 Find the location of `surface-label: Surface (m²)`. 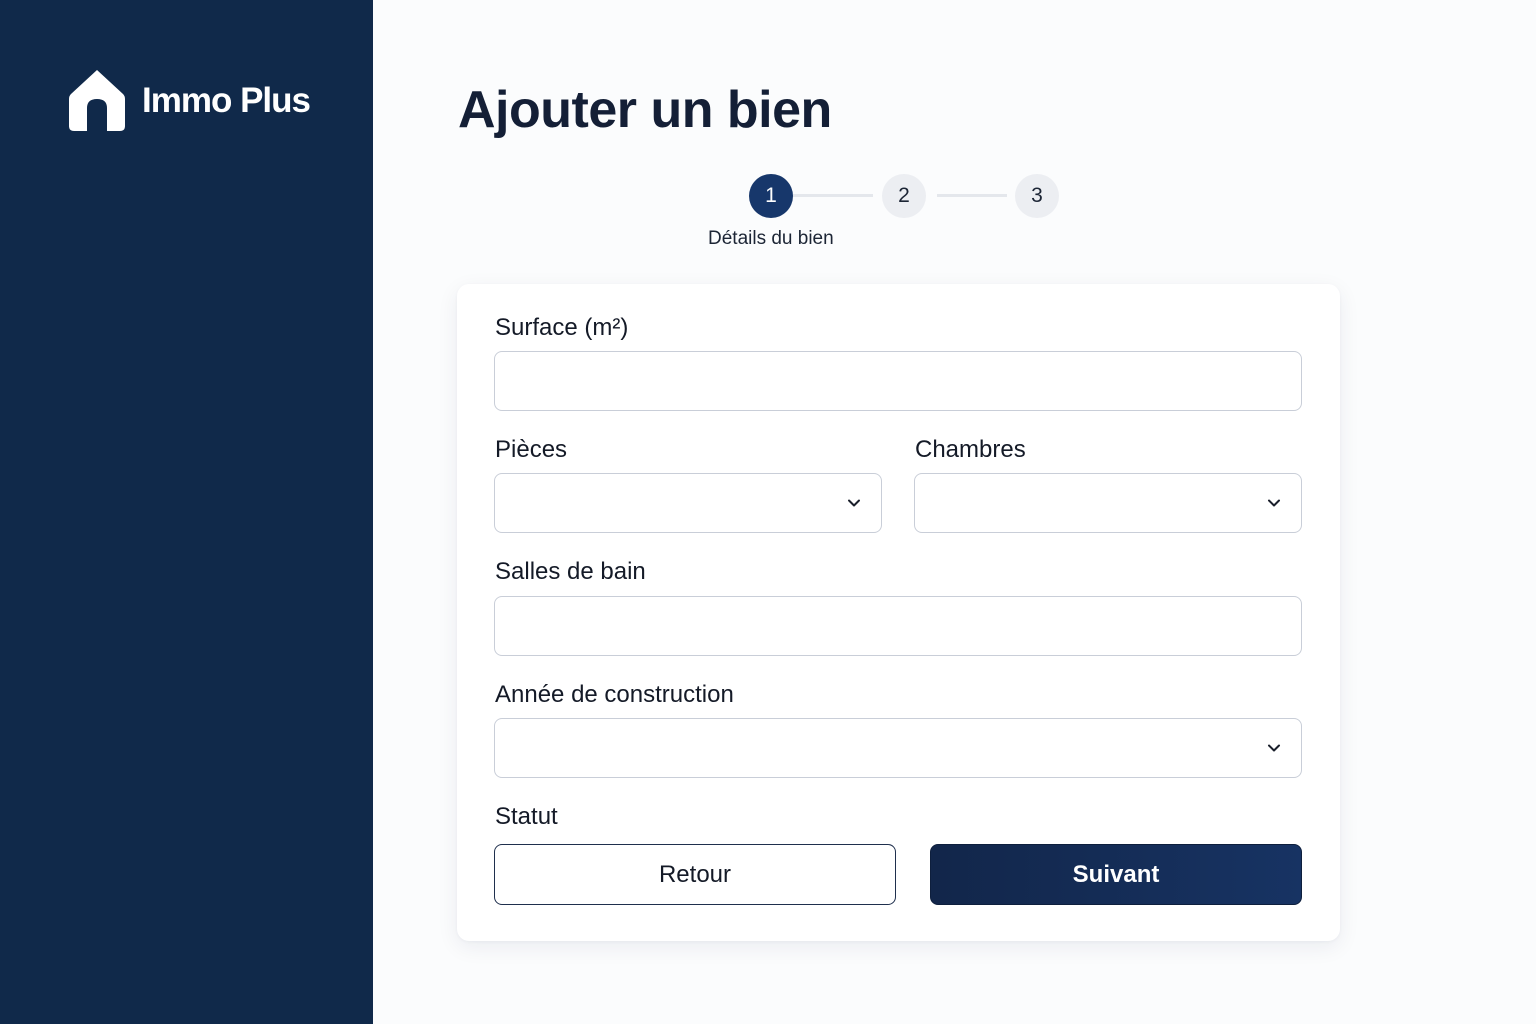

surface-label: Surface (m²) is located at coordinates (562, 327).